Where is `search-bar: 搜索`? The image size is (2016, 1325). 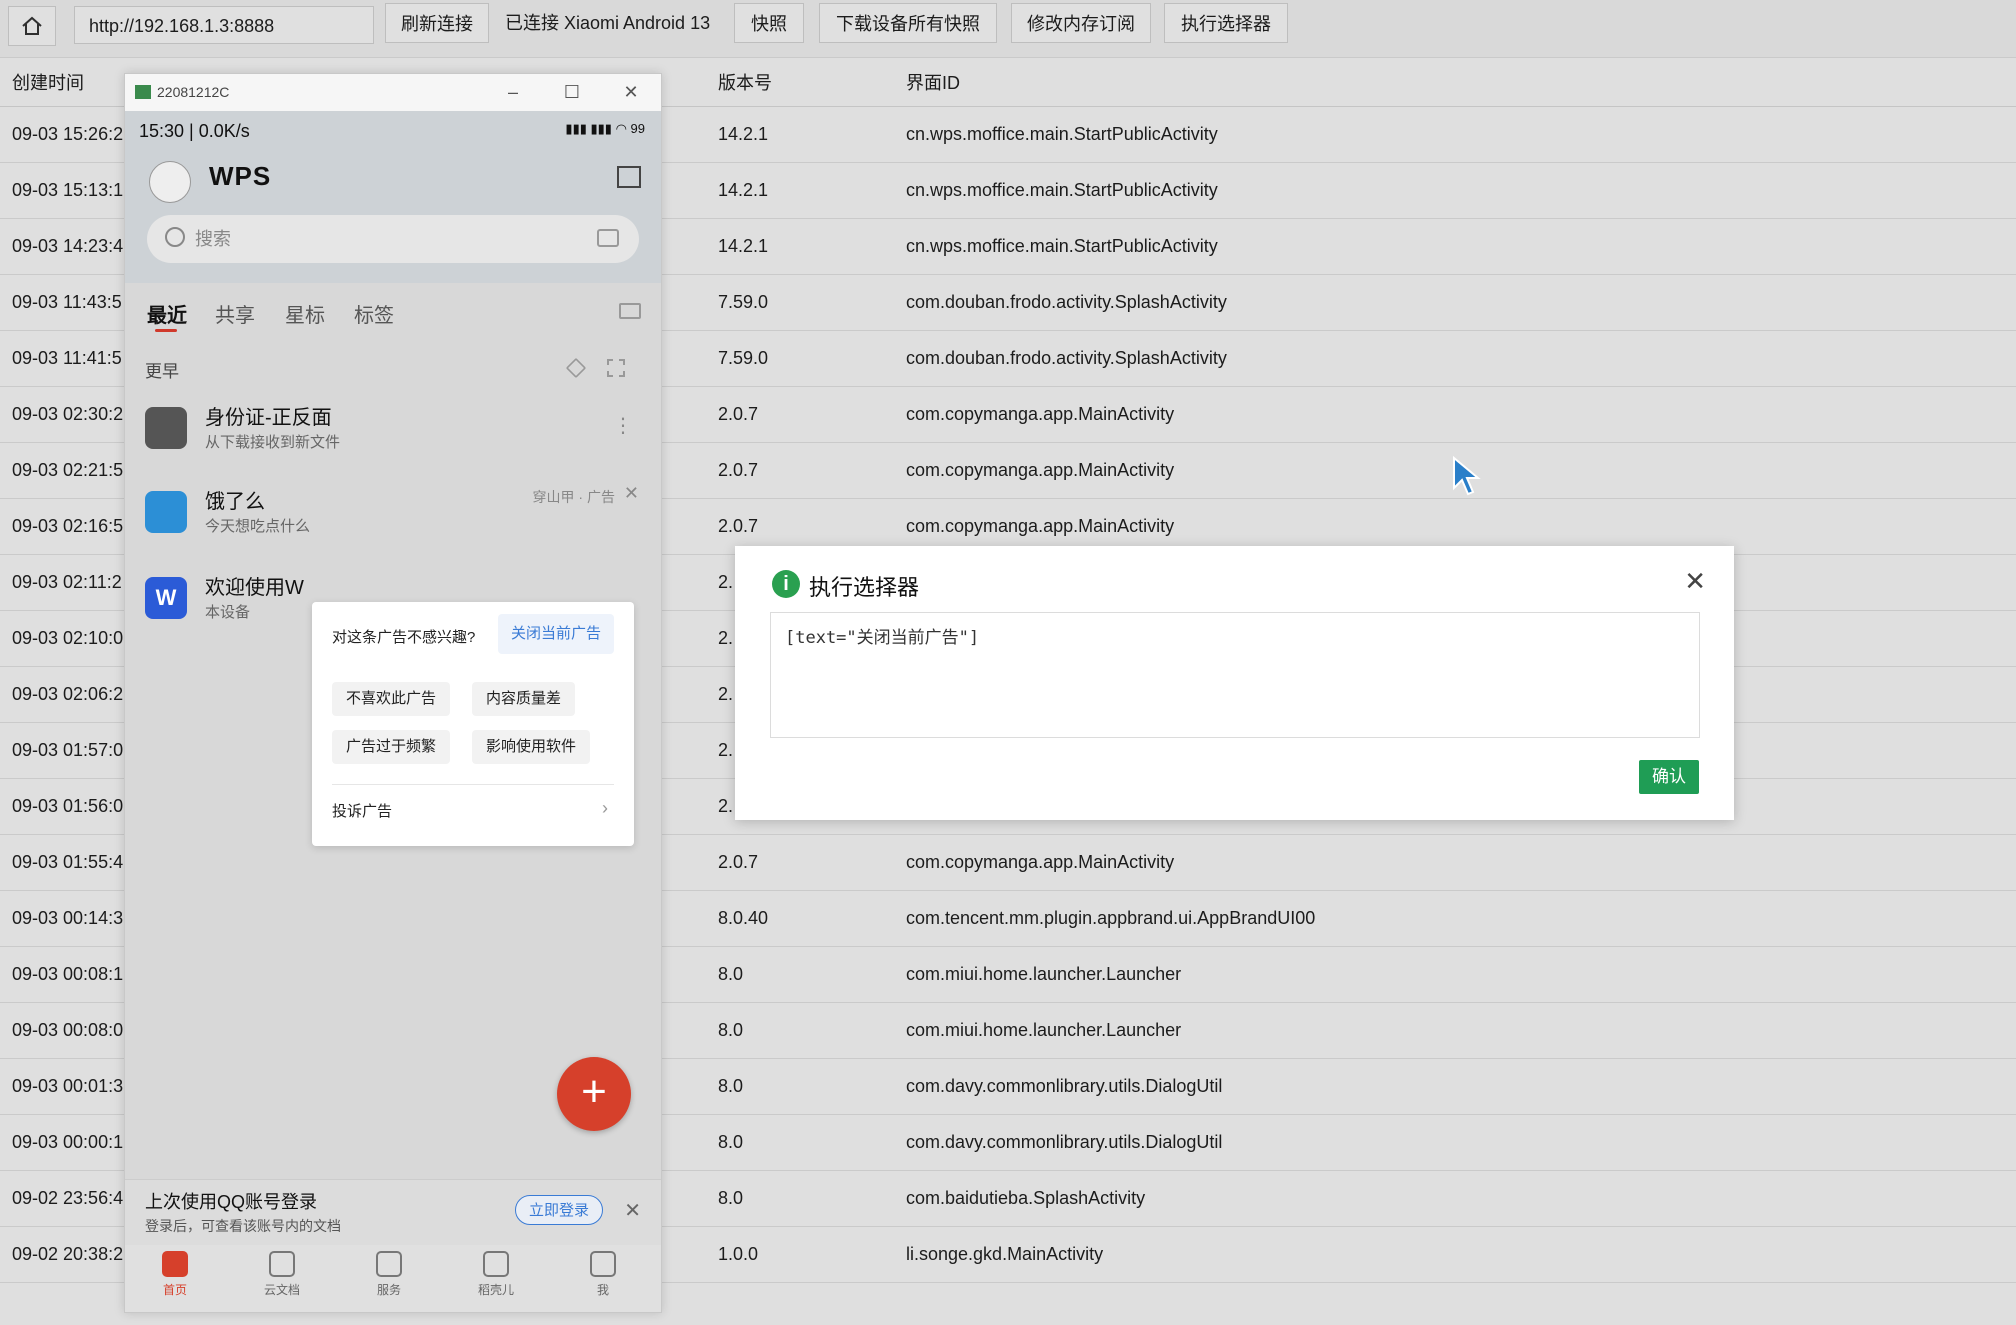
search-bar: 搜索 is located at coordinates (393, 239).